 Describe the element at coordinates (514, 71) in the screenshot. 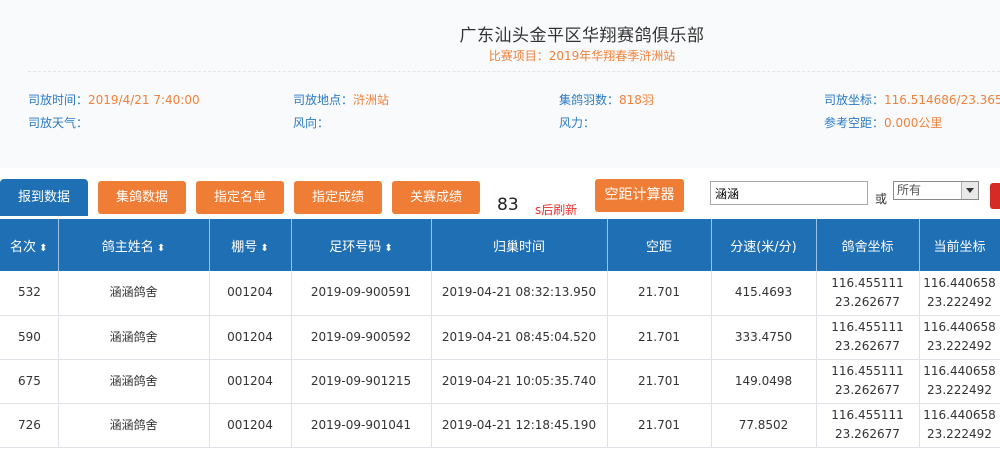

I see `divider` at that location.